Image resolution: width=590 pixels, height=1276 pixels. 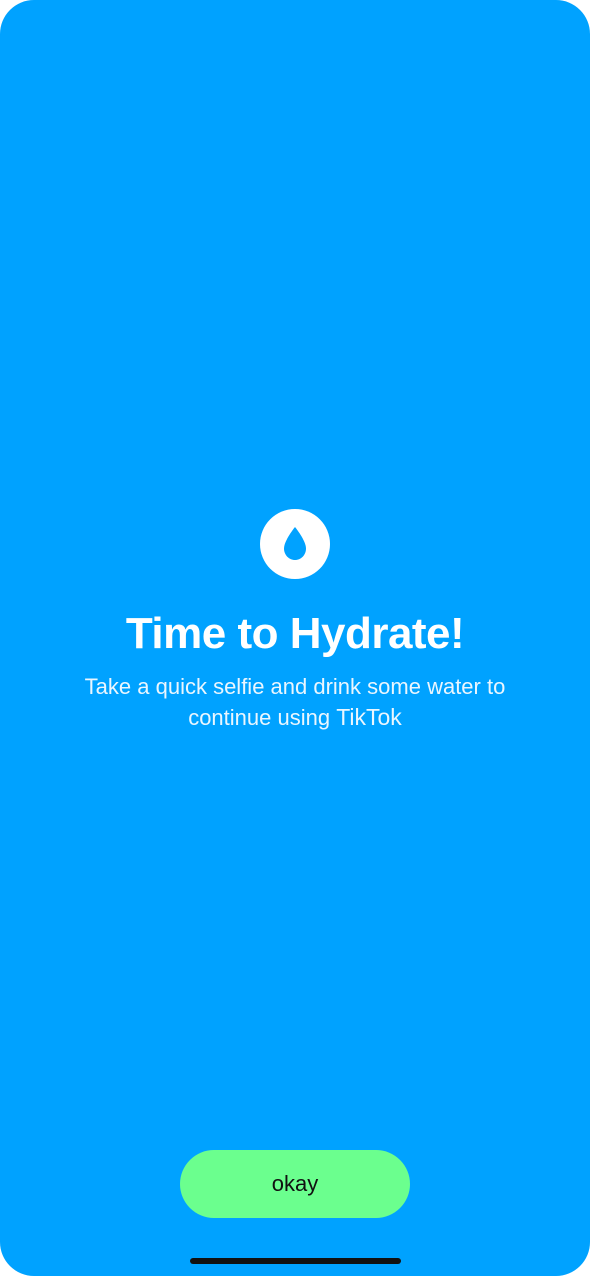 I want to click on water-drop-badge, so click(x=295, y=544).